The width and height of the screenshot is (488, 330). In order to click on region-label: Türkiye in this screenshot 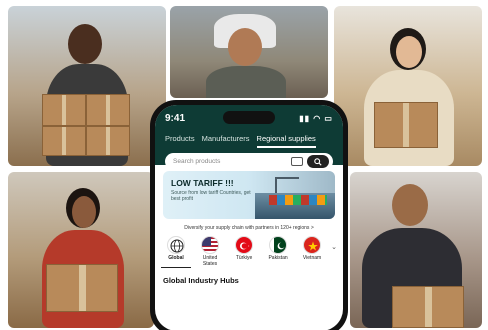, I will do `click(244, 258)`.